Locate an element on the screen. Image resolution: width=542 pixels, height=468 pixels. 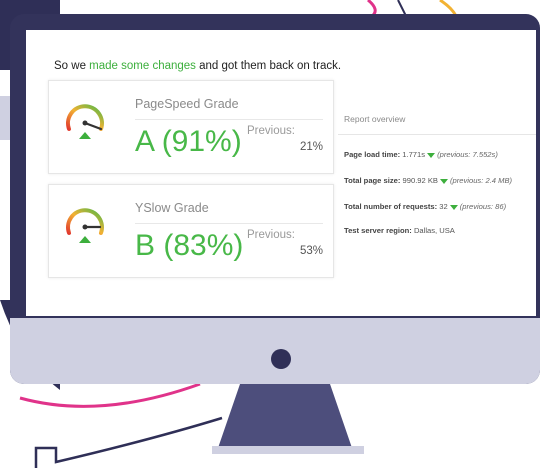
yslow-title: YSlow Grade is located at coordinates (172, 208).